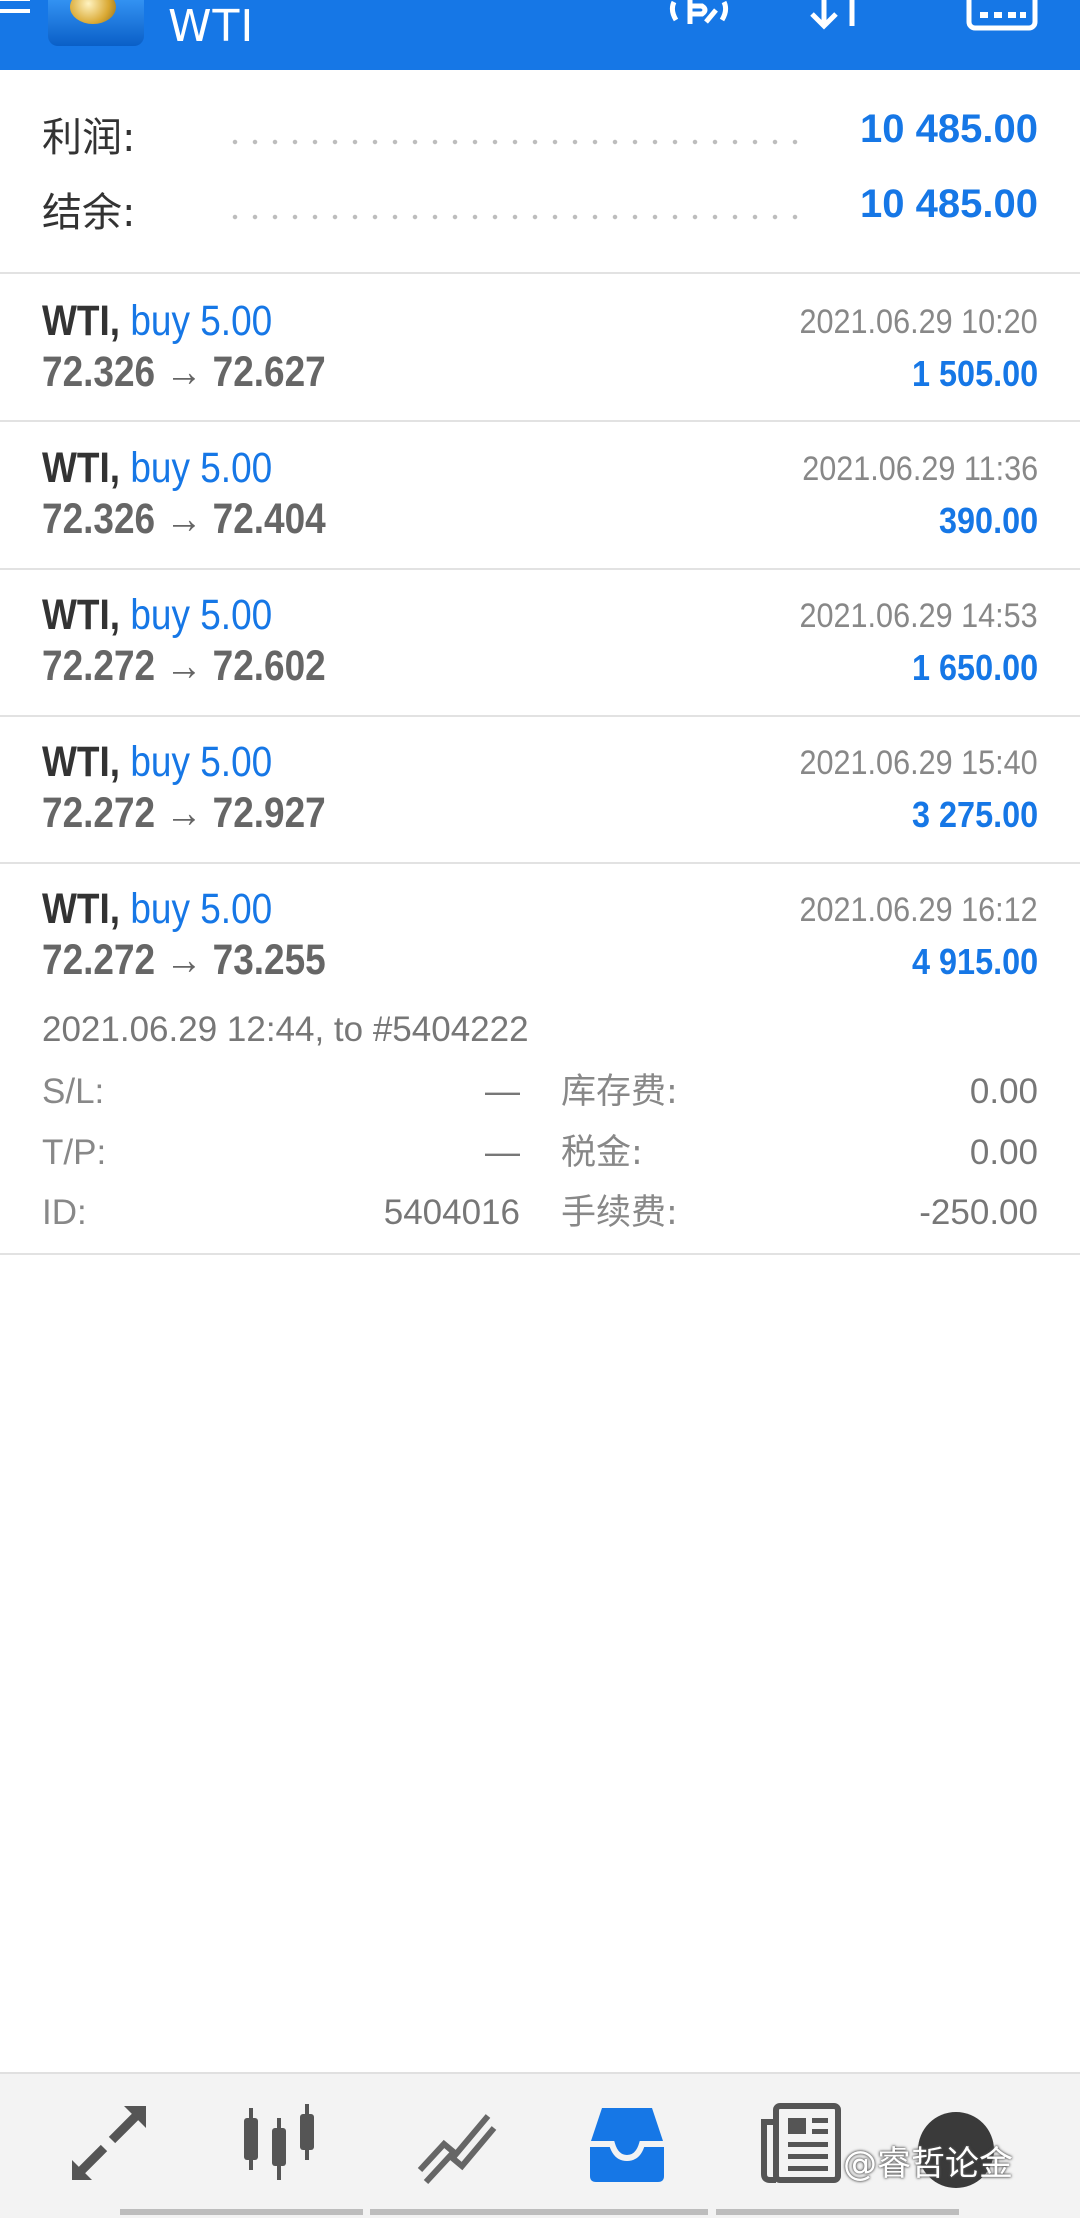 Image resolution: width=1080 pixels, height=2218 pixels. I want to click on tp-value: —, so click(502, 1152).